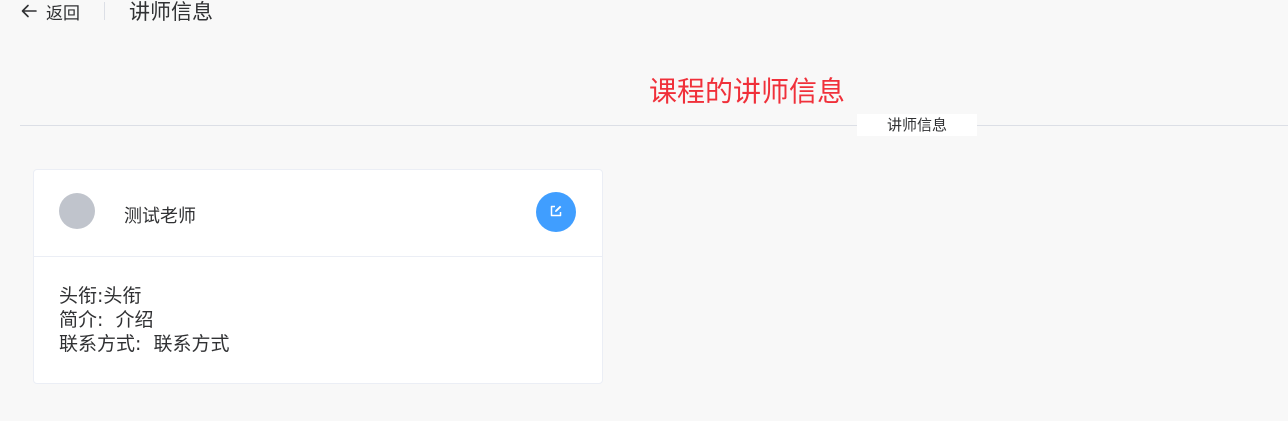 Image resolution: width=1288 pixels, height=421 pixels. What do you see at coordinates (77, 211) in the screenshot?
I see `avatar` at bounding box center [77, 211].